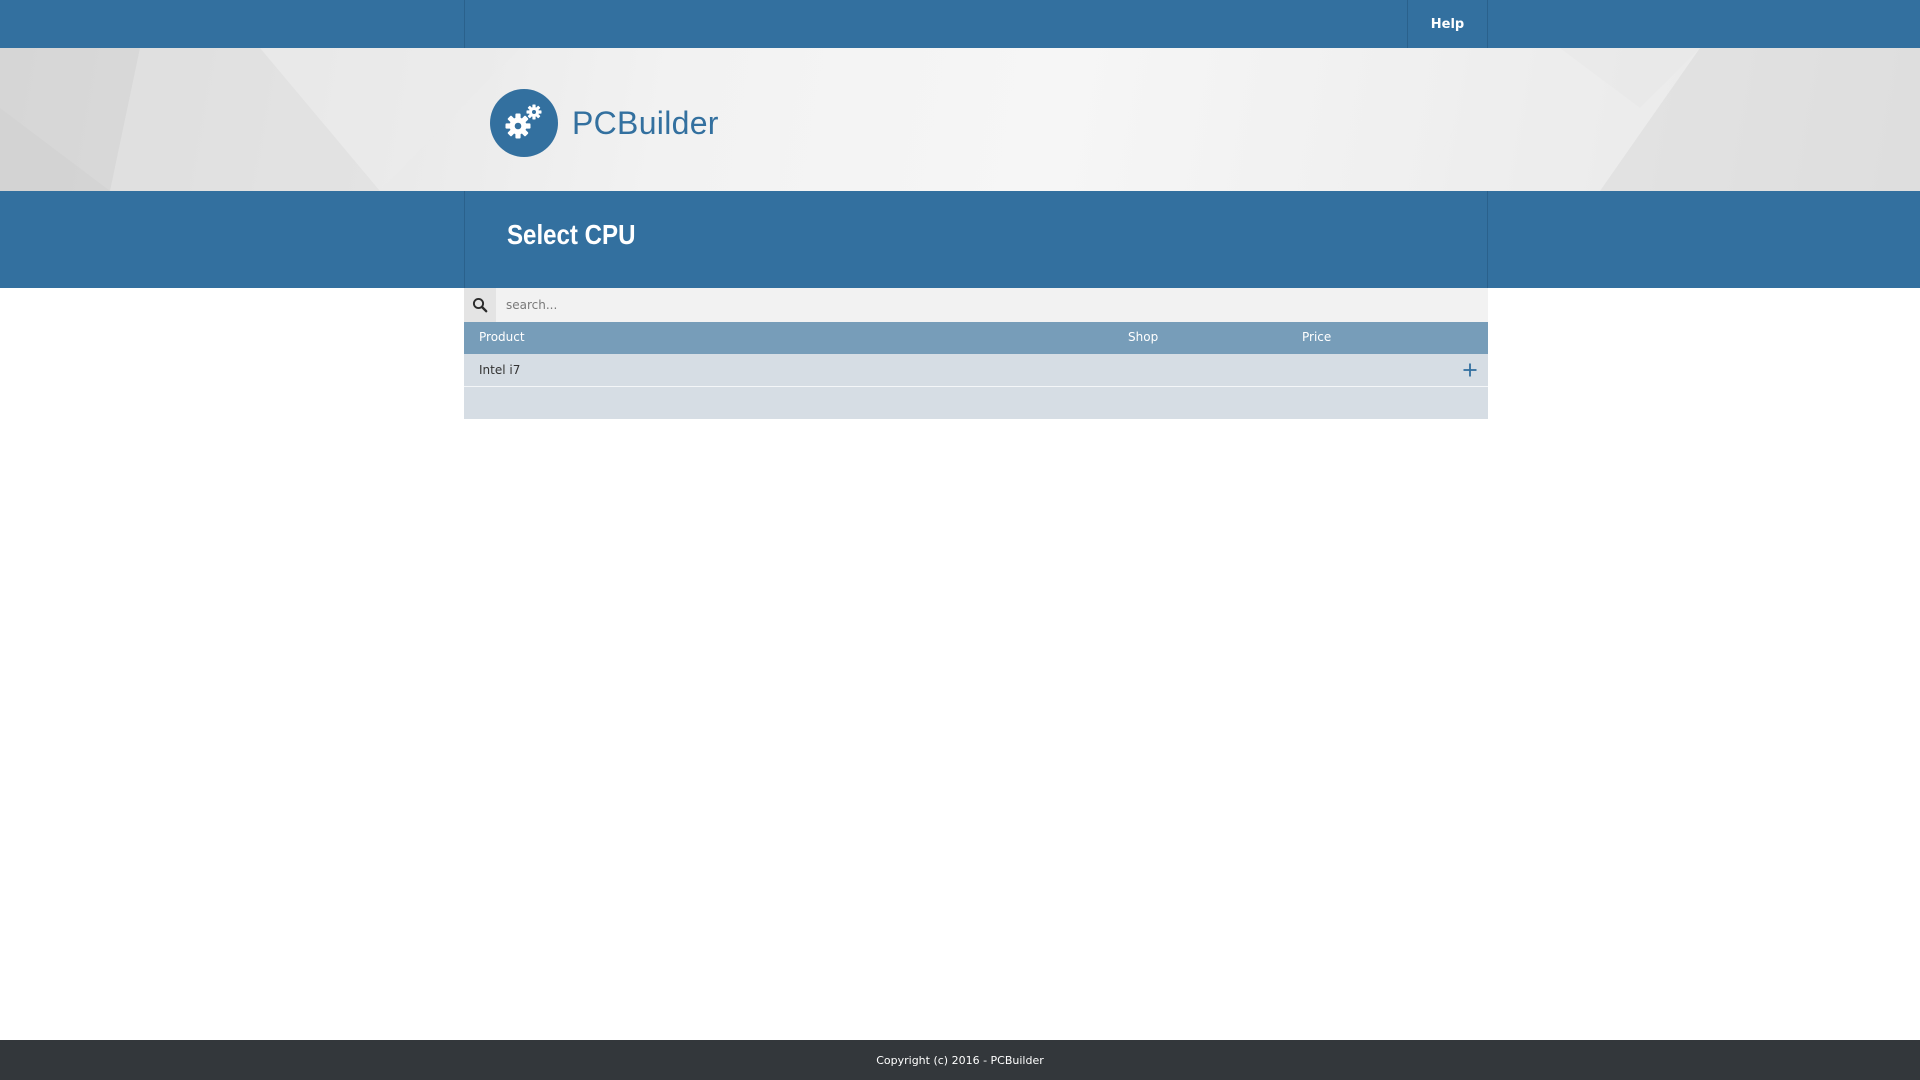 This screenshot has width=1920, height=1080. I want to click on search-icon, so click(480, 305).